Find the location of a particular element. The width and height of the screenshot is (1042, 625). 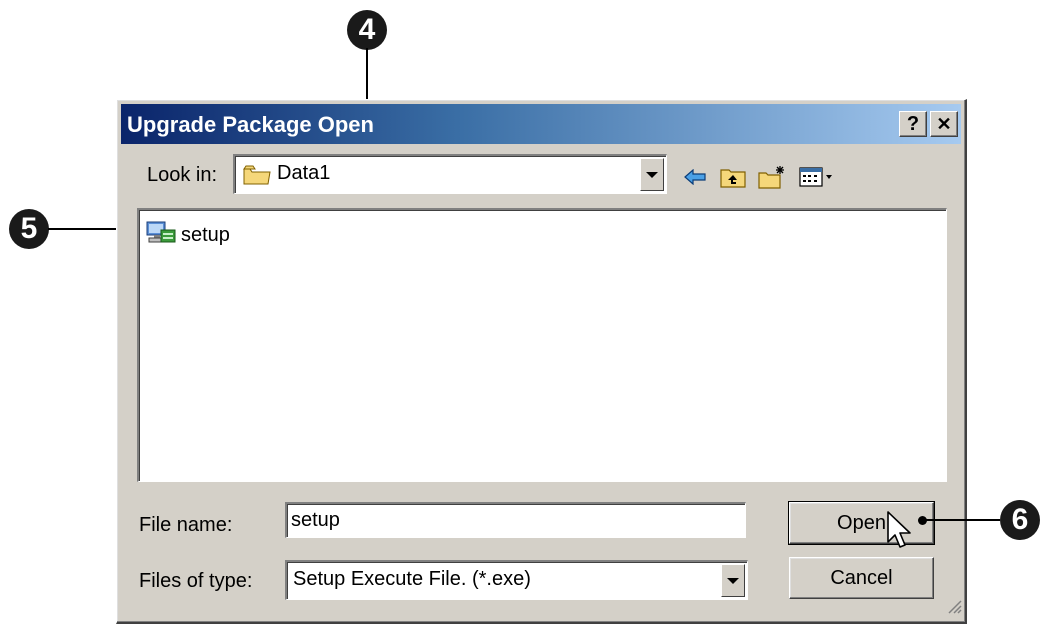

cancel-button-label: Cancel is located at coordinates (861, 577).